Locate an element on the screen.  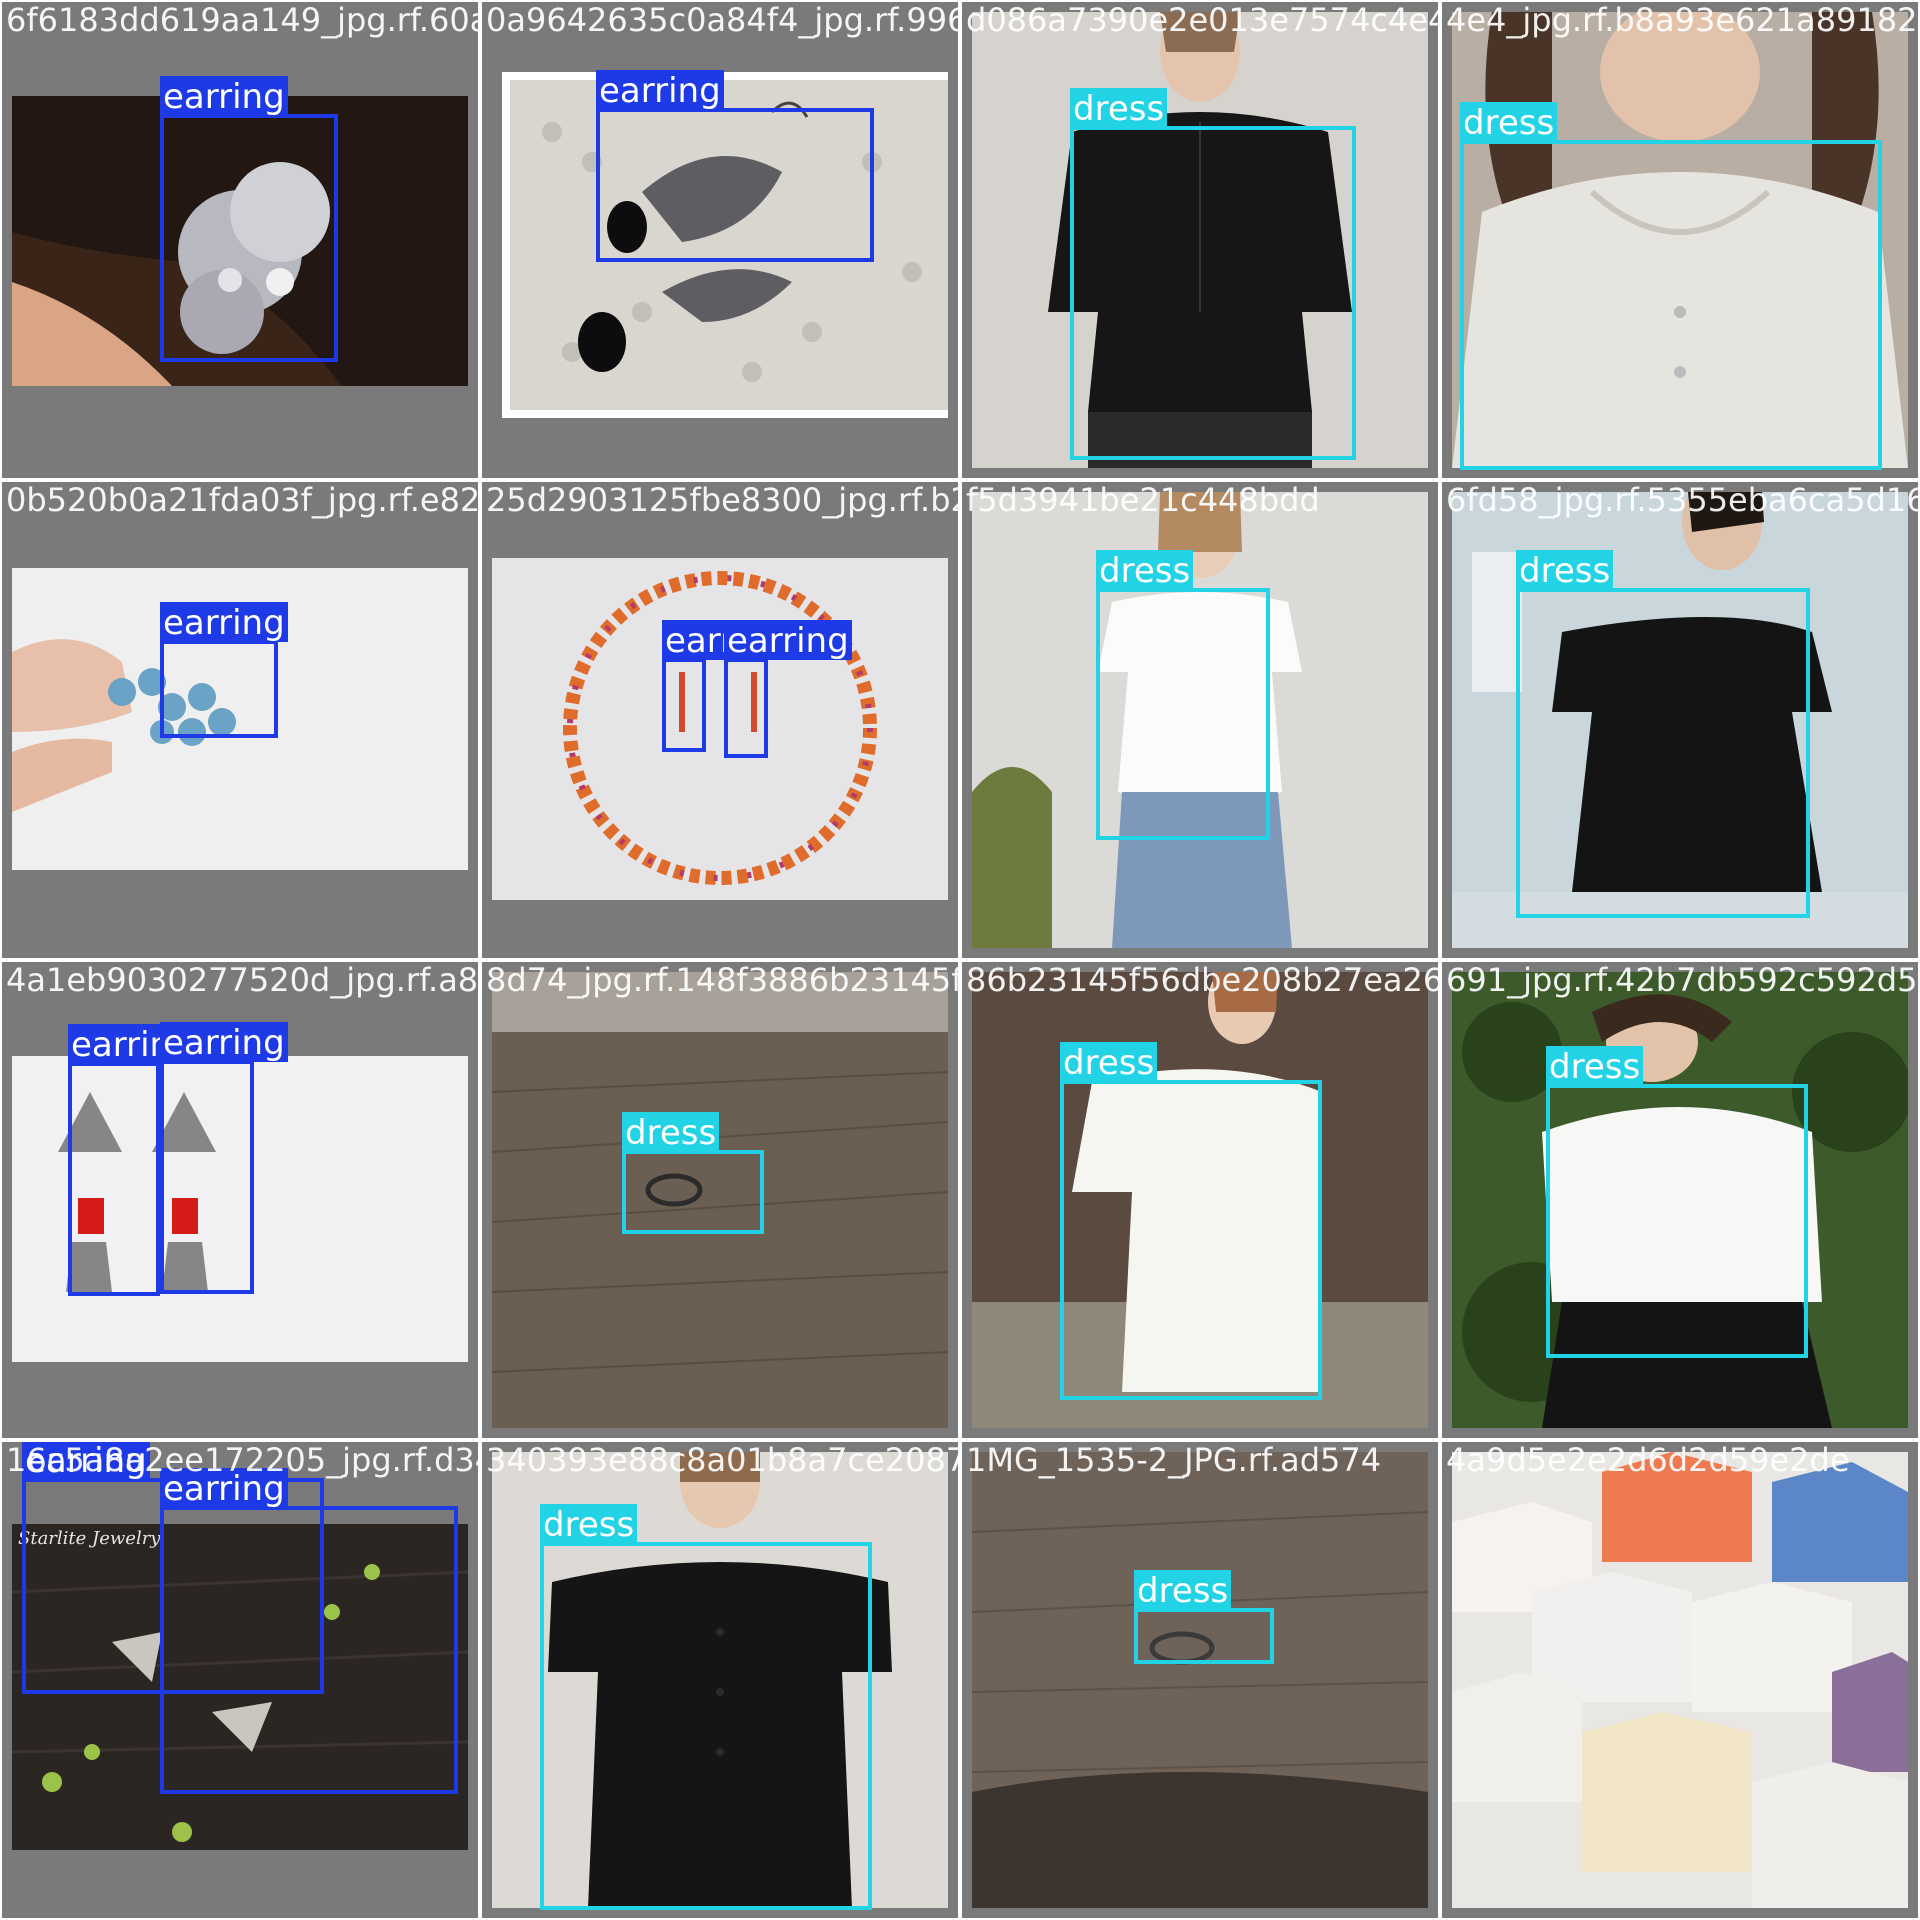
image-filename: 0b520b0a21fda03f_jpg.rf.e825d2903125fbe8 is located at coordinates (242, 500).